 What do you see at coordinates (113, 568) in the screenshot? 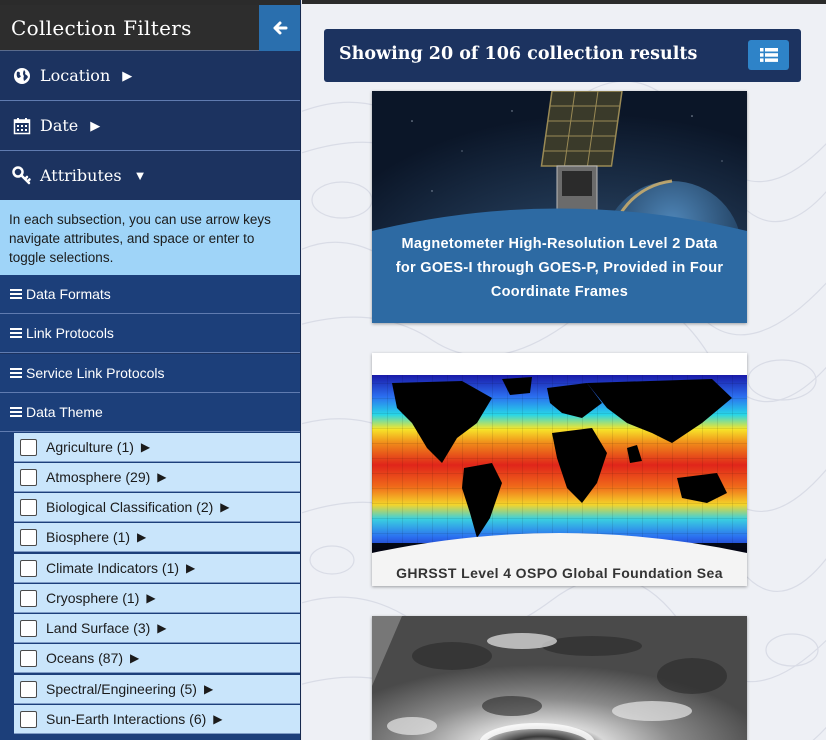
I see `theme-item-label: Climate Indicators (1)` at bounding box center [113, 568].